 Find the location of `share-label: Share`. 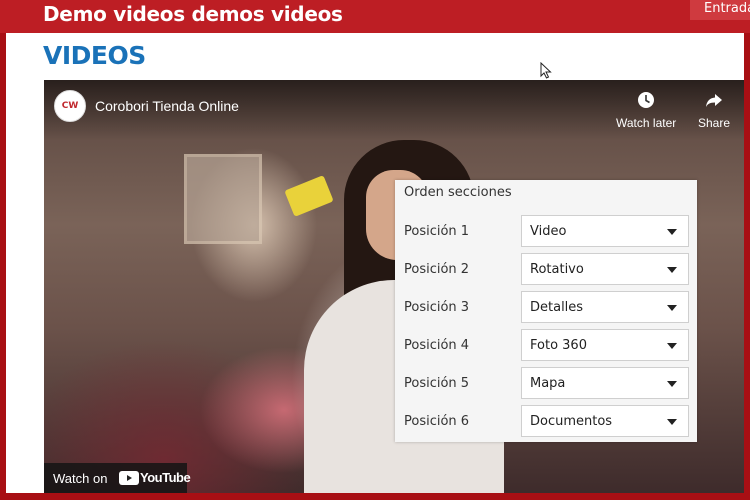

share-label: Share is located at coordinates (714, 123).